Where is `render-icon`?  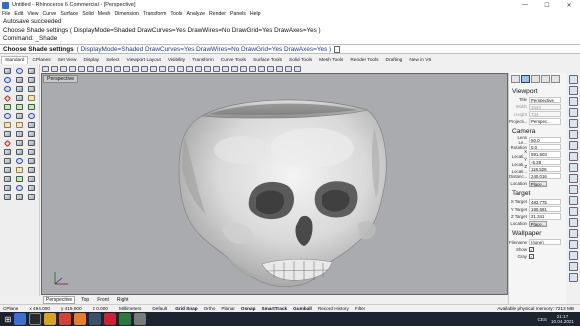 render-icon is located at coordinates (261, 68).